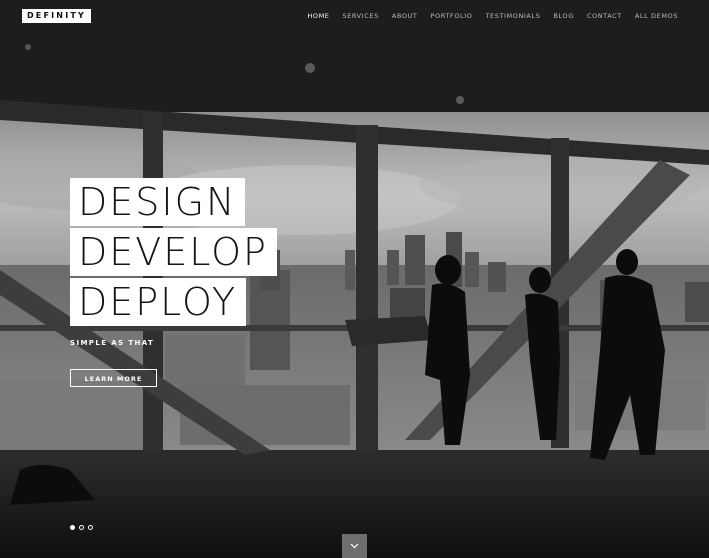 The width and height of the screenshot is (709, 558). I want to click on hero-subtitle: SIMPLE AS THAT, so click(112, 343).